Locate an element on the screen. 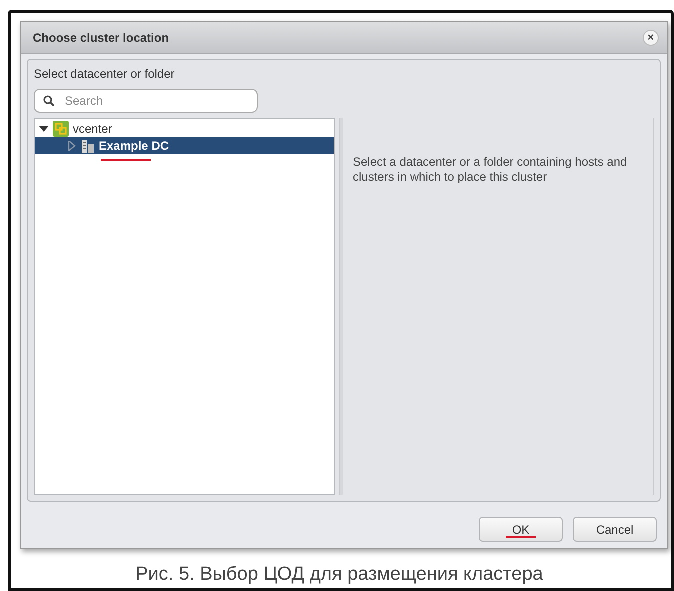 This screenshot has height=591, width=674. search-field: Search is located at coordinates (146, 101).